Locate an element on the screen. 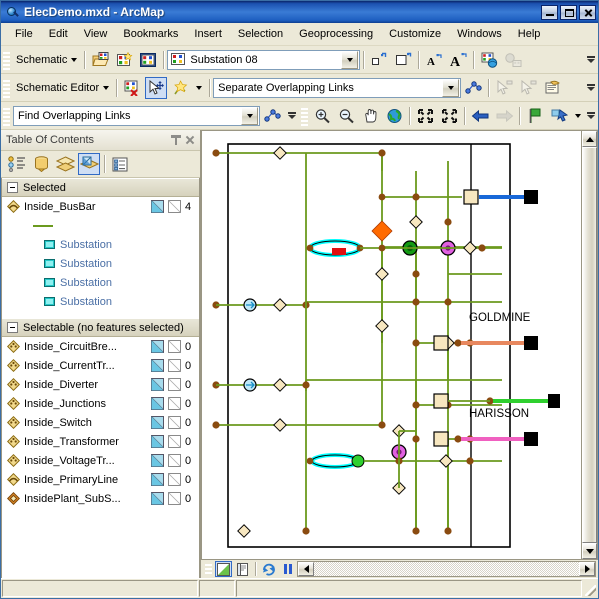 The image size is (599, 599). menu-selection: Selection is located at coordinates (260, 34).